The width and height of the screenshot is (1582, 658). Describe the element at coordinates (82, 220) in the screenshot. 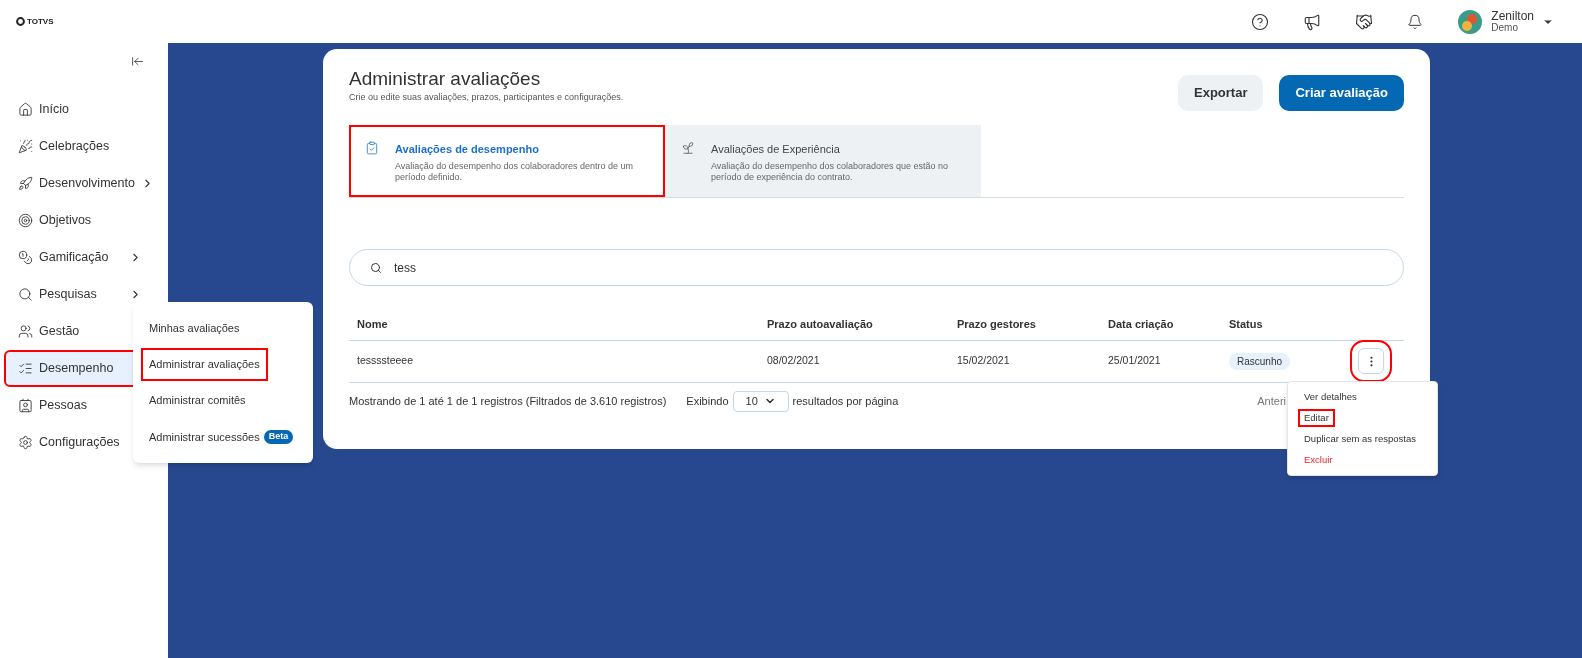

I see `sidebar-item: Objetivos` at that location.